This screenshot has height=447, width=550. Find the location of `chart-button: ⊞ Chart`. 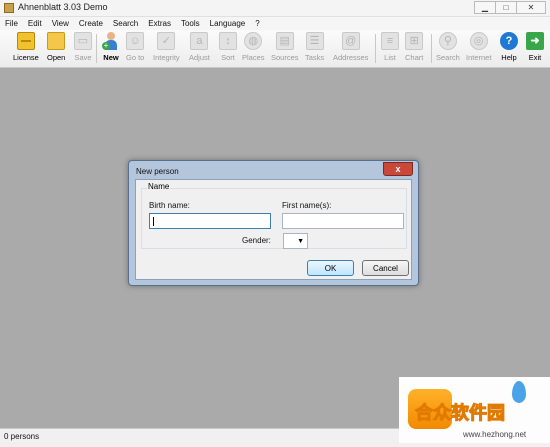

chart-button: ⊞ Chart is located at coordinates (414, 48).